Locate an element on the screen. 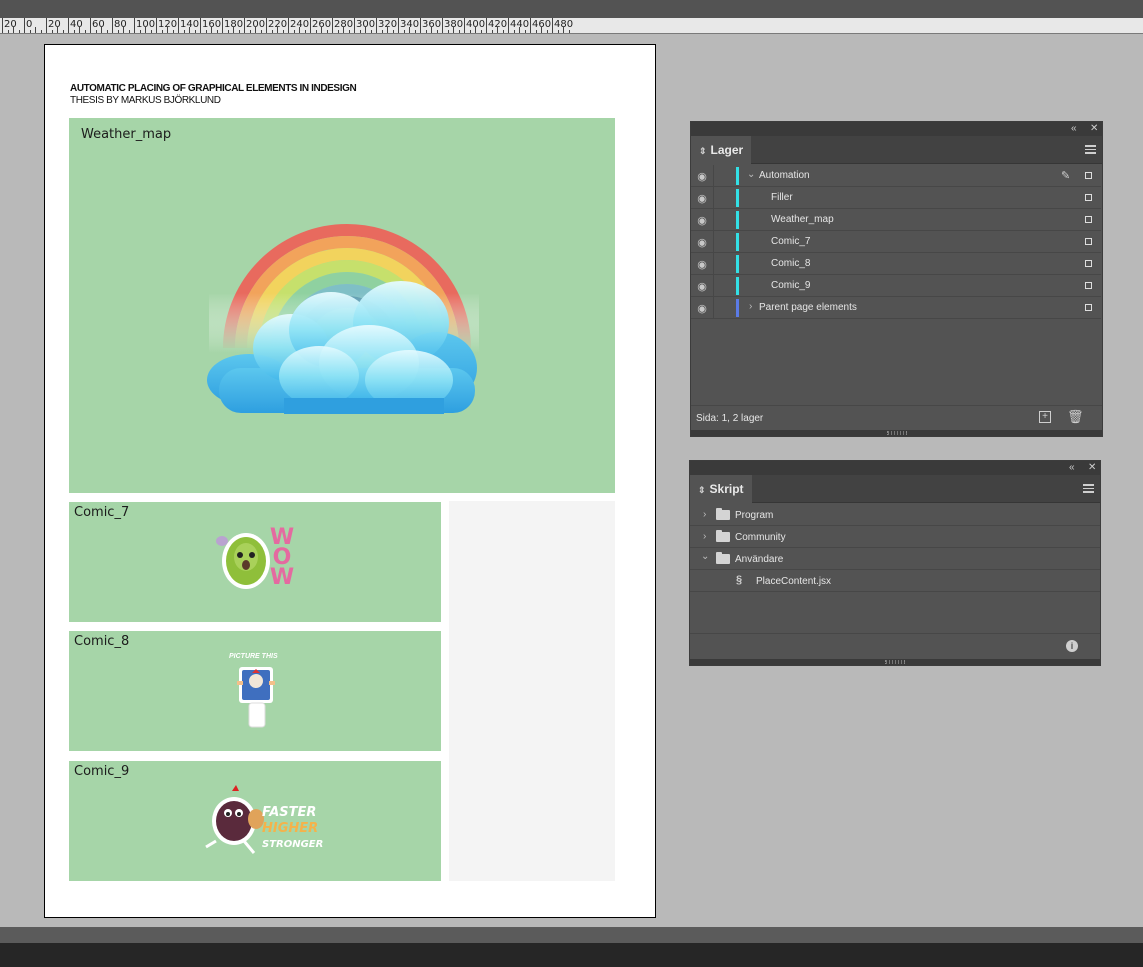  info-icon: i is located at coordinates (1072, 646).